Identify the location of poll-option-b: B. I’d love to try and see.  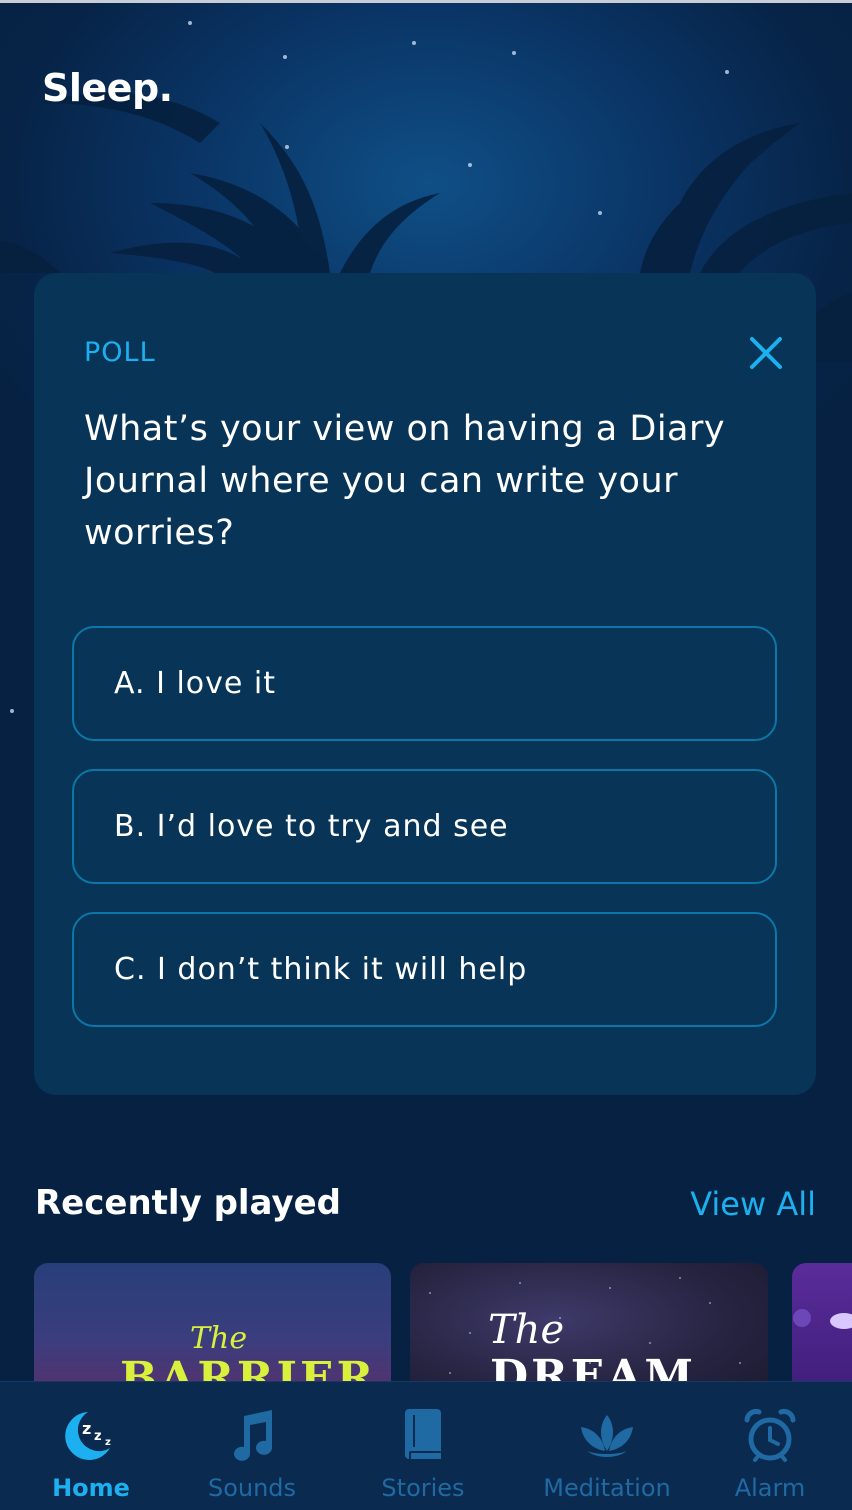
(424, 826).